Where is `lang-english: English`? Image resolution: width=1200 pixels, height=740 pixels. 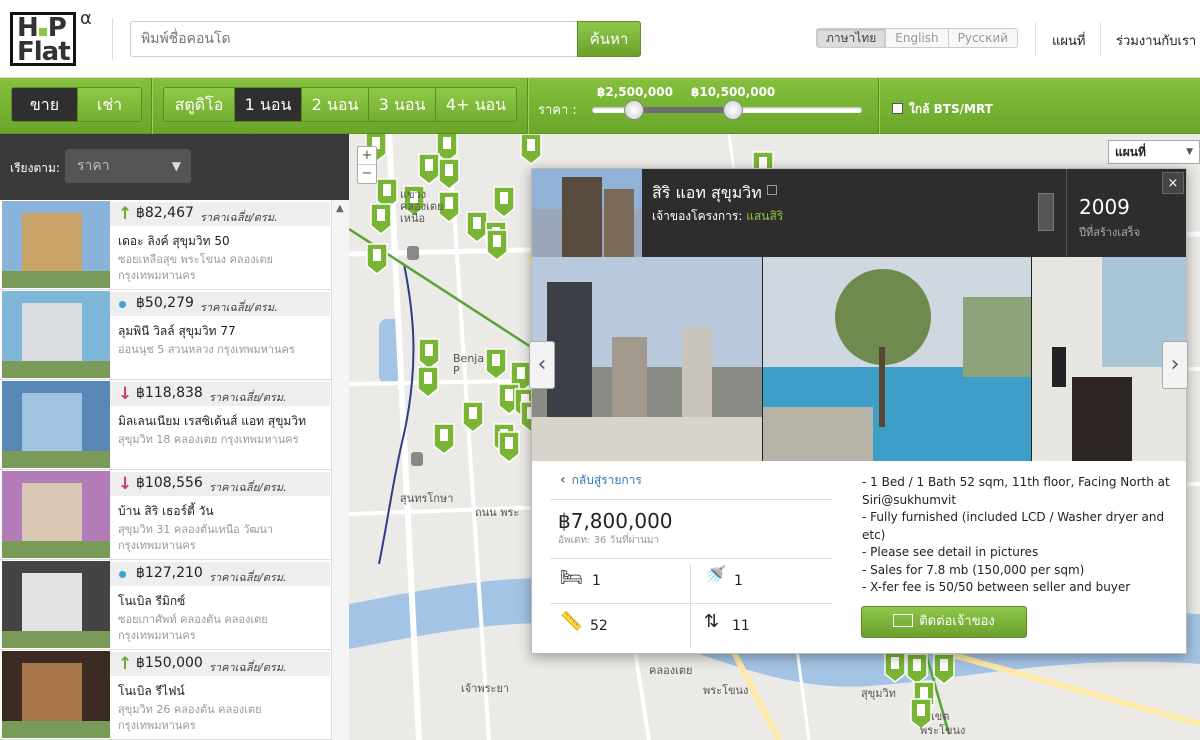 lang-english: English is located at coordinates (916, 38).